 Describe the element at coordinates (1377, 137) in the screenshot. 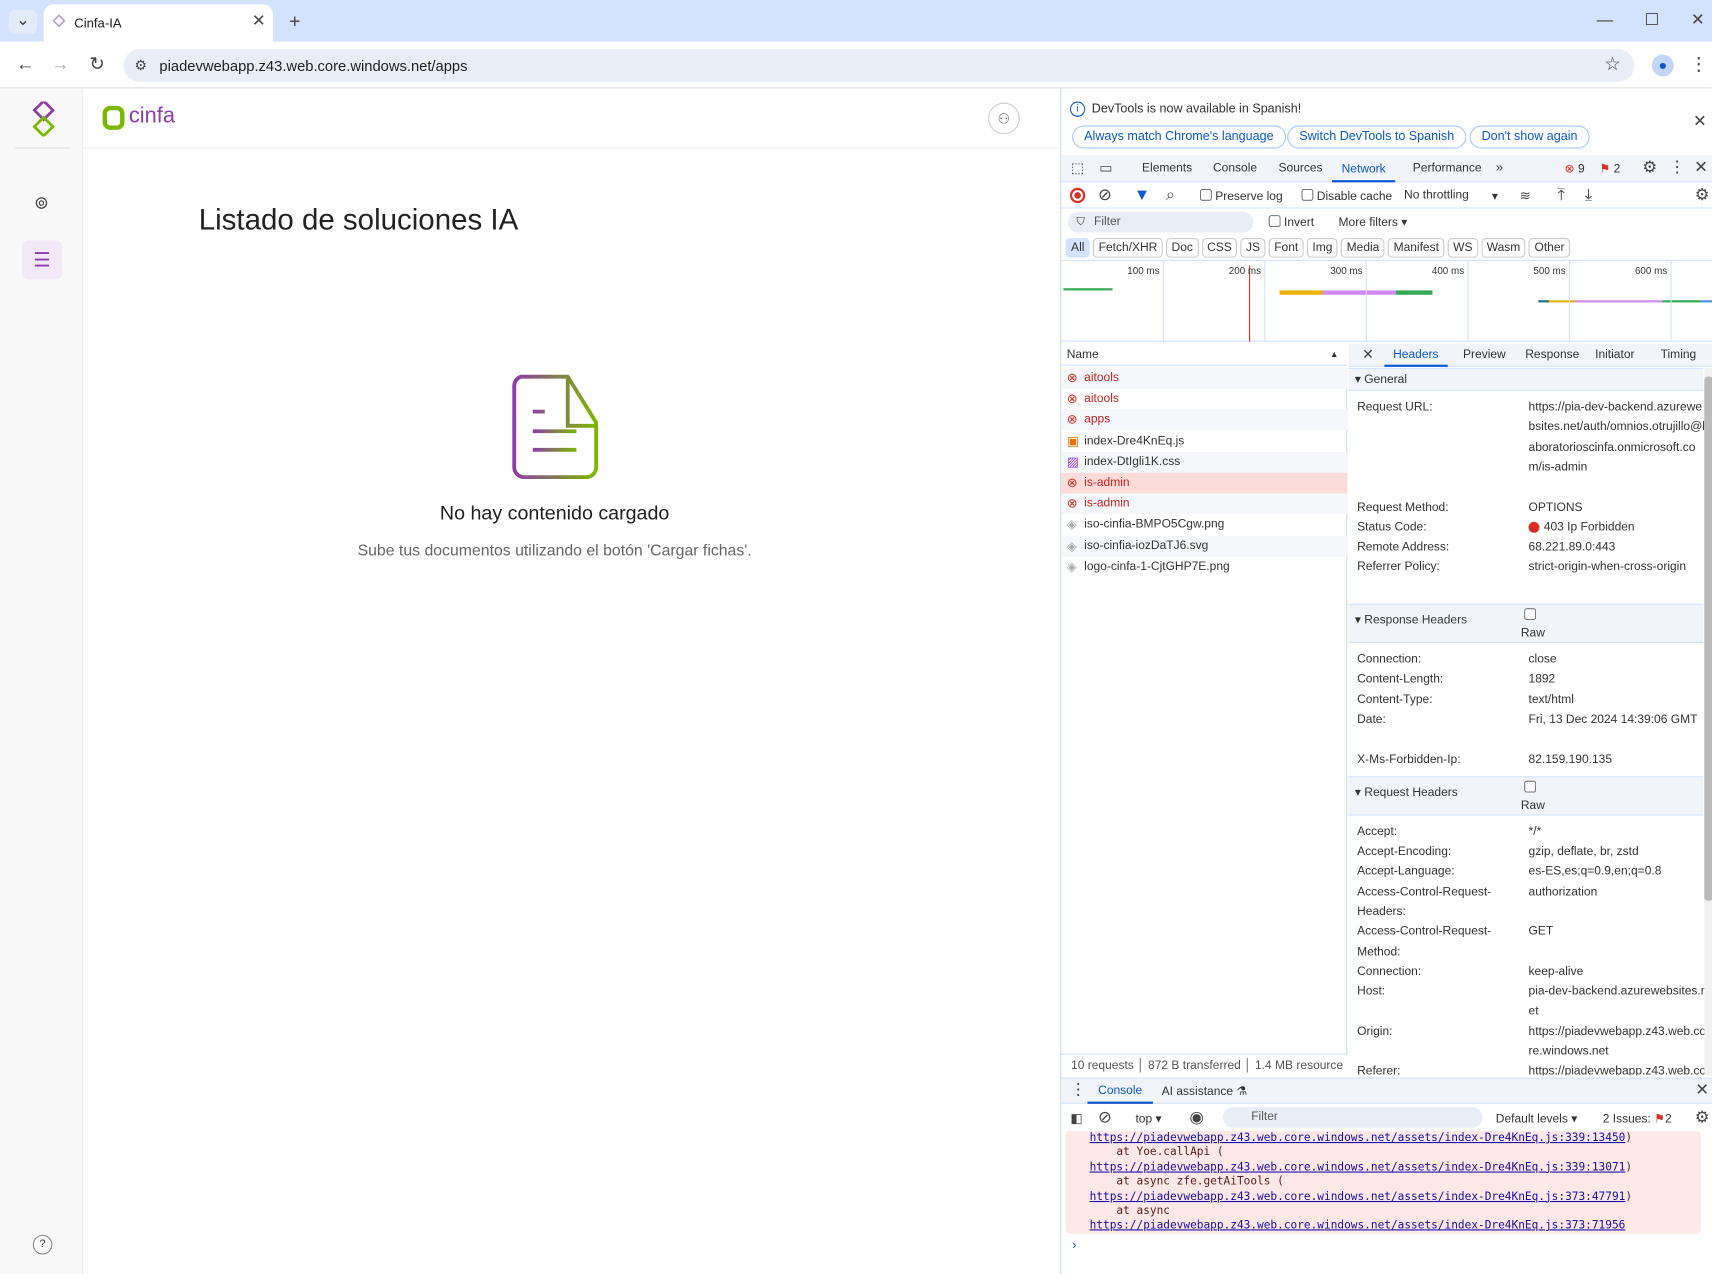

I see `switch-spanish-button: Switch DevTools to Spanish` at that location.